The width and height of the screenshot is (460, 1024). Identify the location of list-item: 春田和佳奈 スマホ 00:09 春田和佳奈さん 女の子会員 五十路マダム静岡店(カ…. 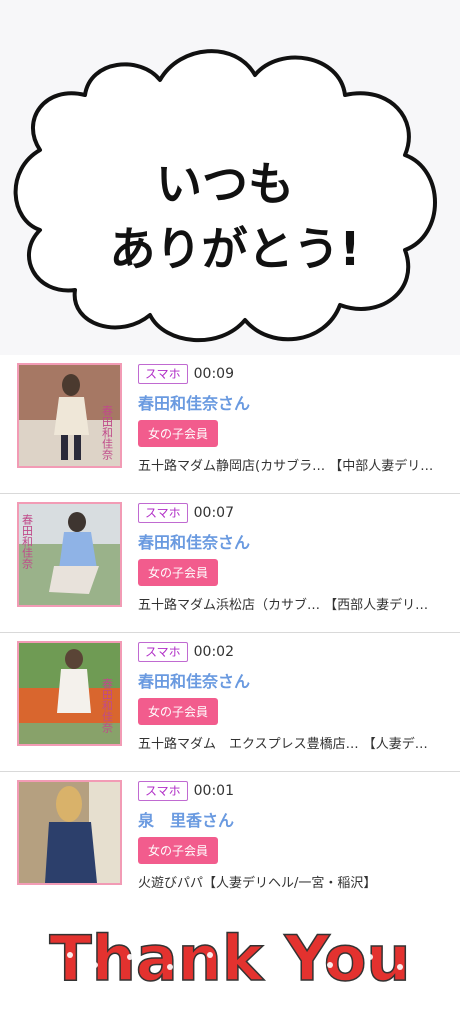
(230, 424).